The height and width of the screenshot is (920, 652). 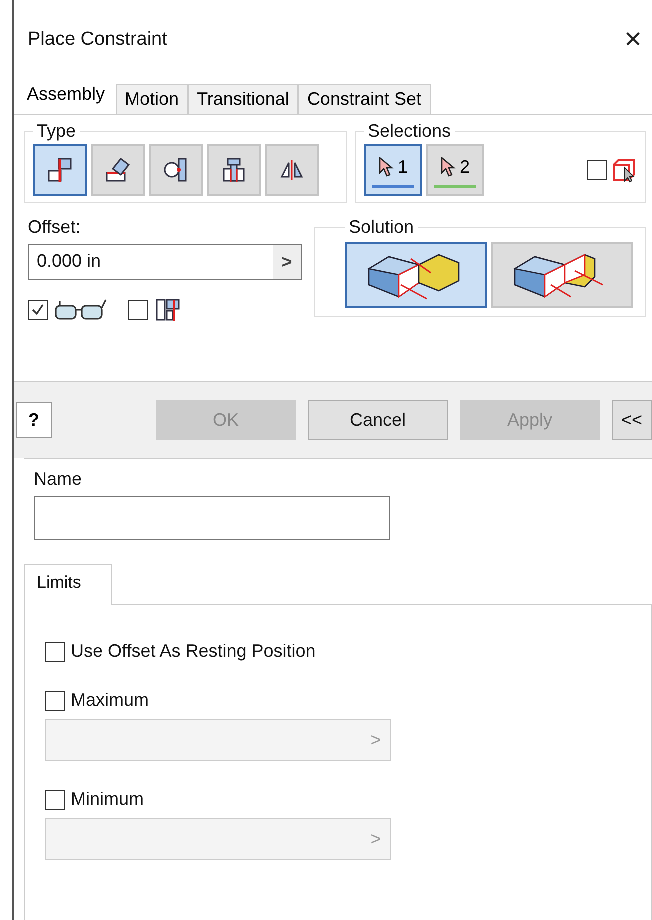 What do you see at coordinates (378, 420) in the screenshot?
I see `dialog-button: Cancel` at bounding box center [378, 420].